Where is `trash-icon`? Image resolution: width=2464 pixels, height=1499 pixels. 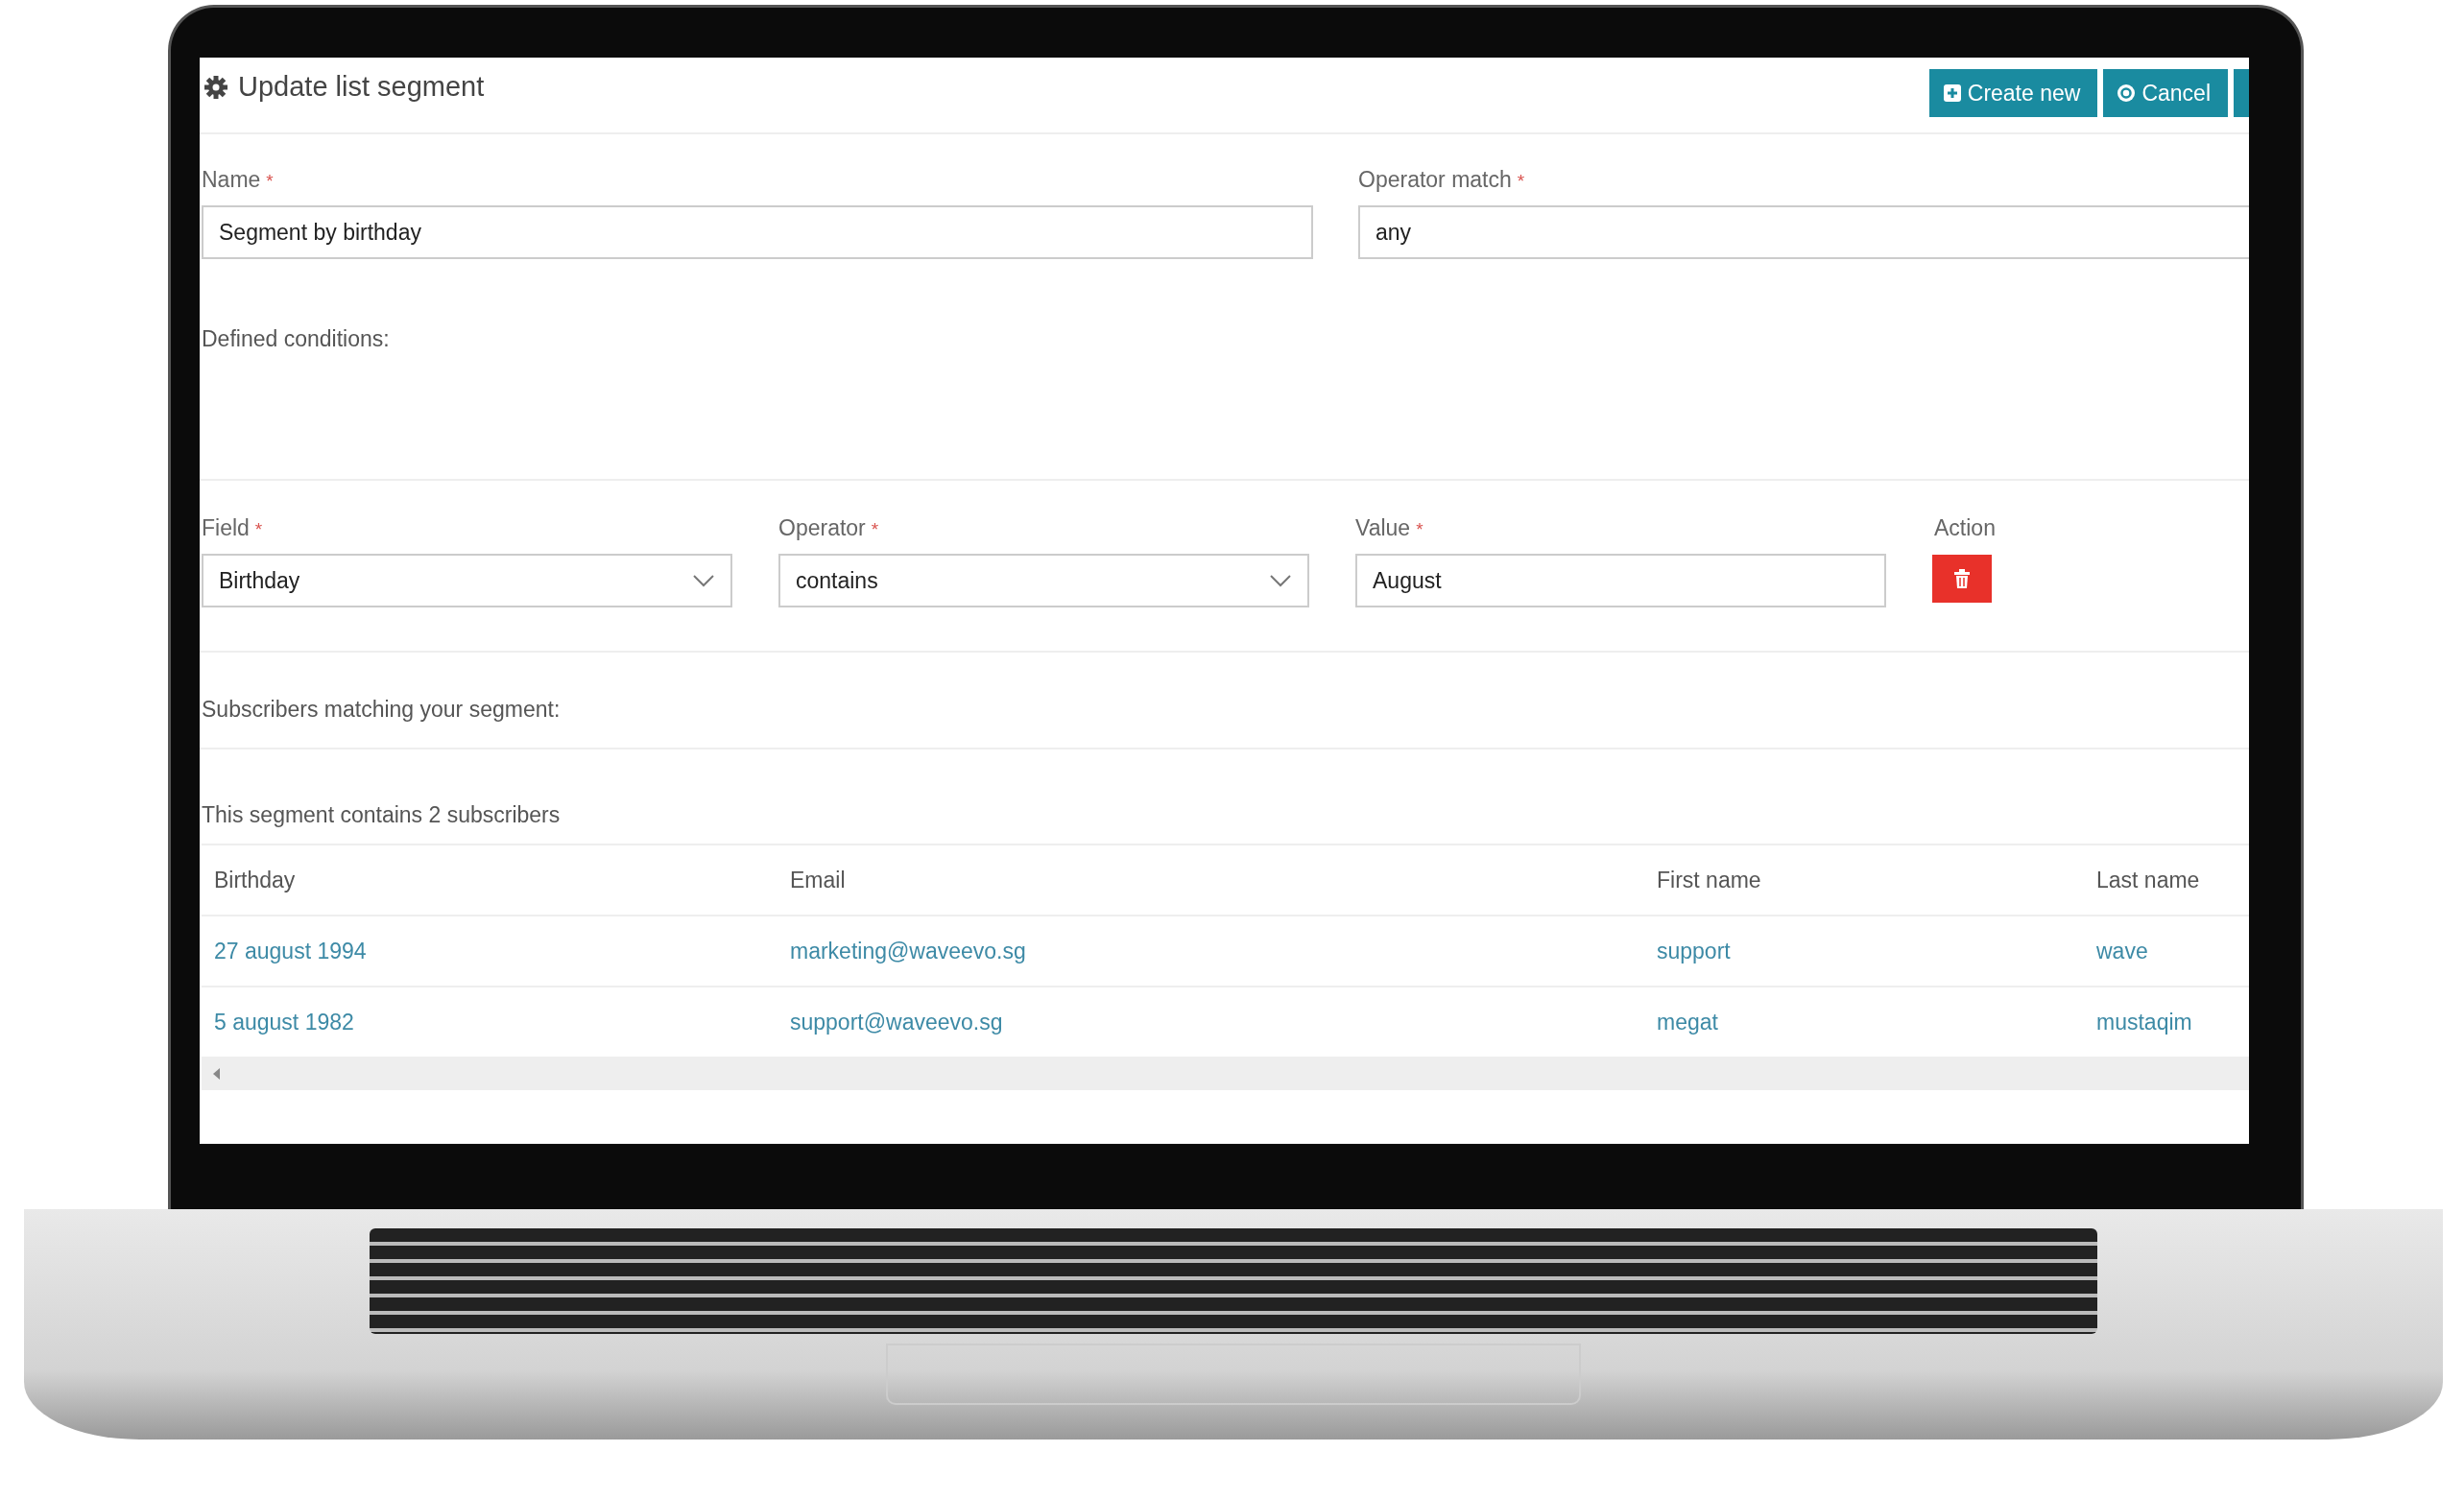 trash-icon is located at coordinates (1962, 578).